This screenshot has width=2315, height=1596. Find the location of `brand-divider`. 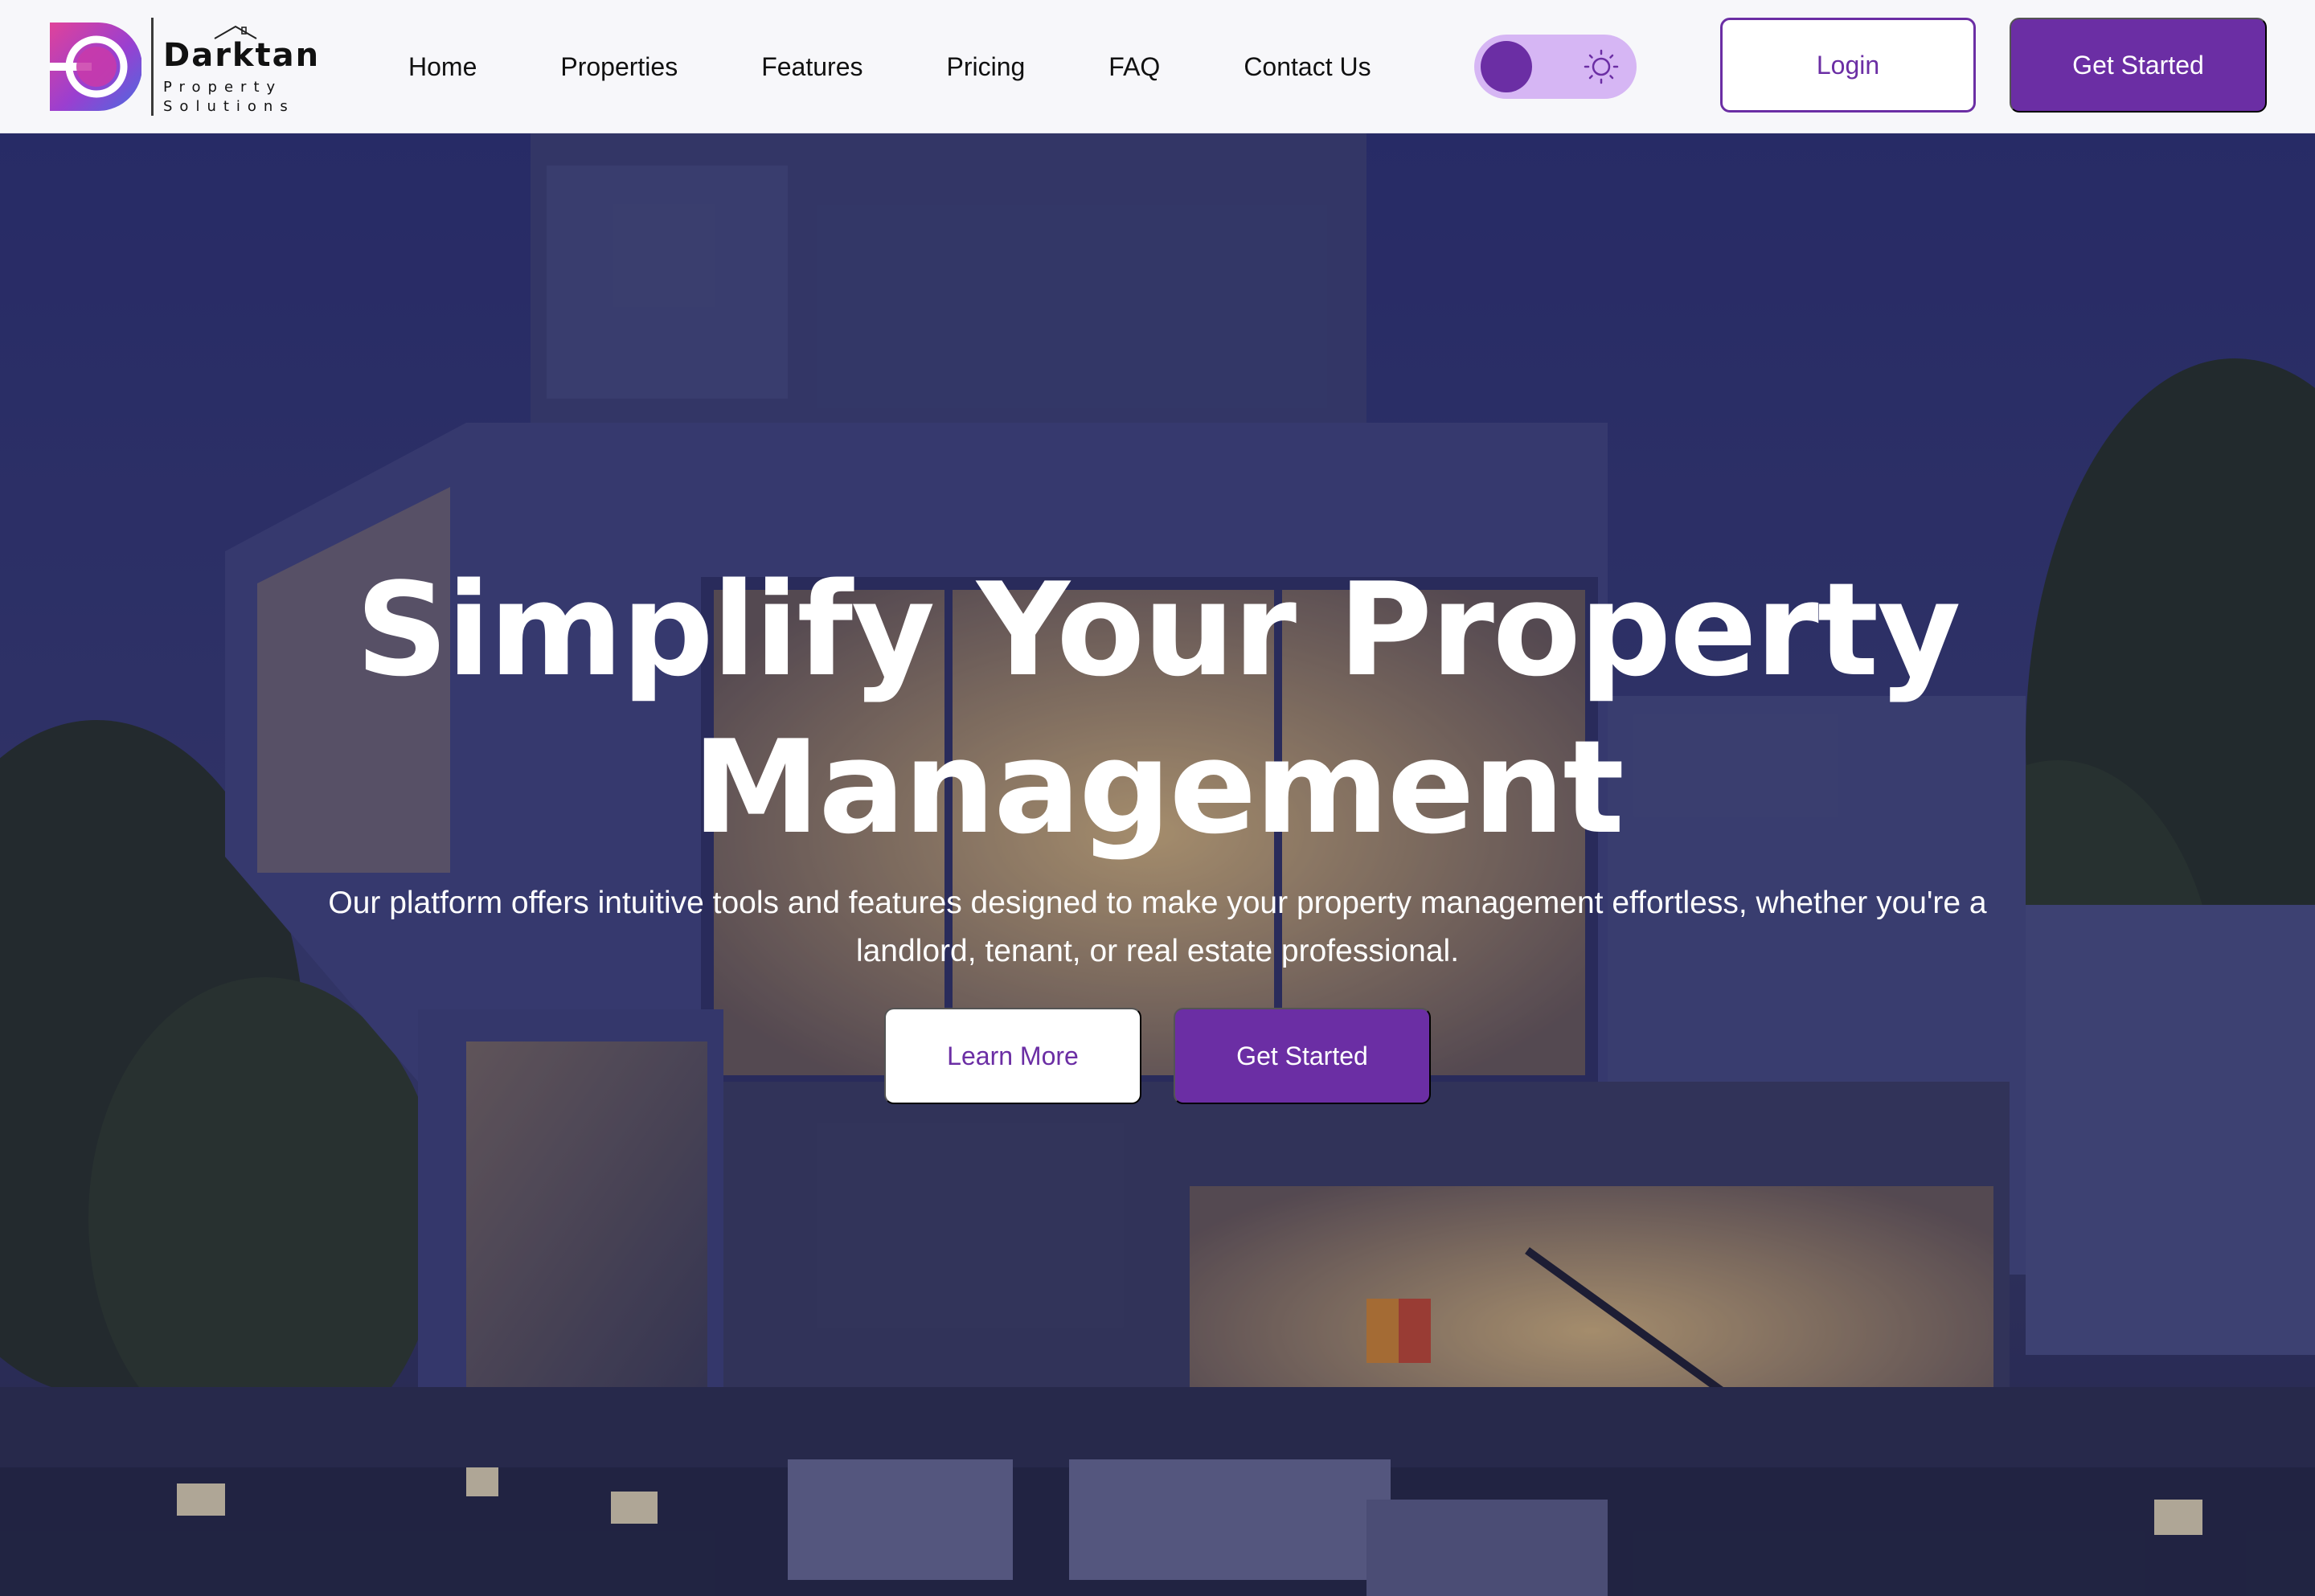

brand-divider is located at coordinates (152, 67).